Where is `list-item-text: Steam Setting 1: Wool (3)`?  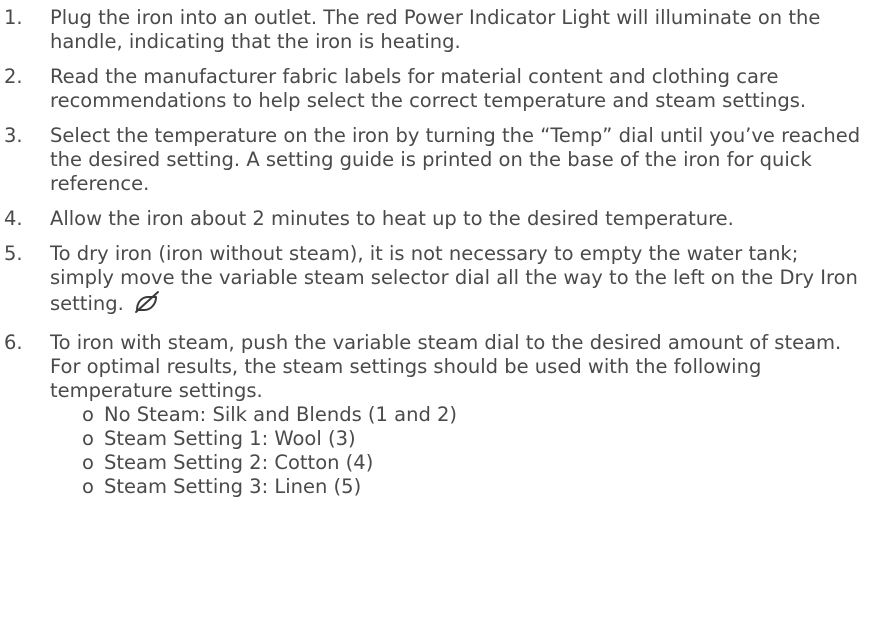
list-item-text: Steam Setting 1: Wool (3) is located at coordinates (230, 438).